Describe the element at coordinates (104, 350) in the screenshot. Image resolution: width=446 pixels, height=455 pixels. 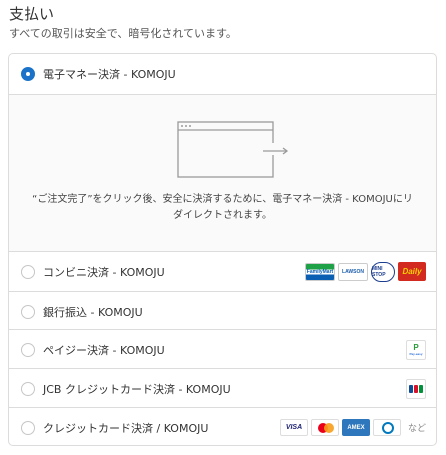
I see `payment-option-label: ペイジー決済 - KOMOJU` at that location.